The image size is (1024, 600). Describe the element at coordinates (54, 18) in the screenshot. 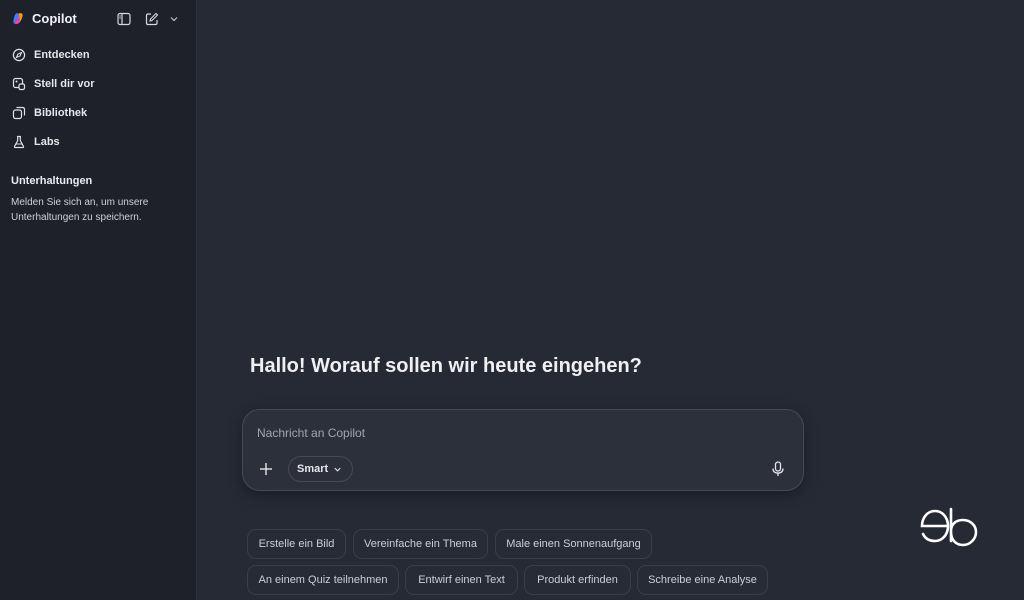

I see `app-name: Copilot` at that location.